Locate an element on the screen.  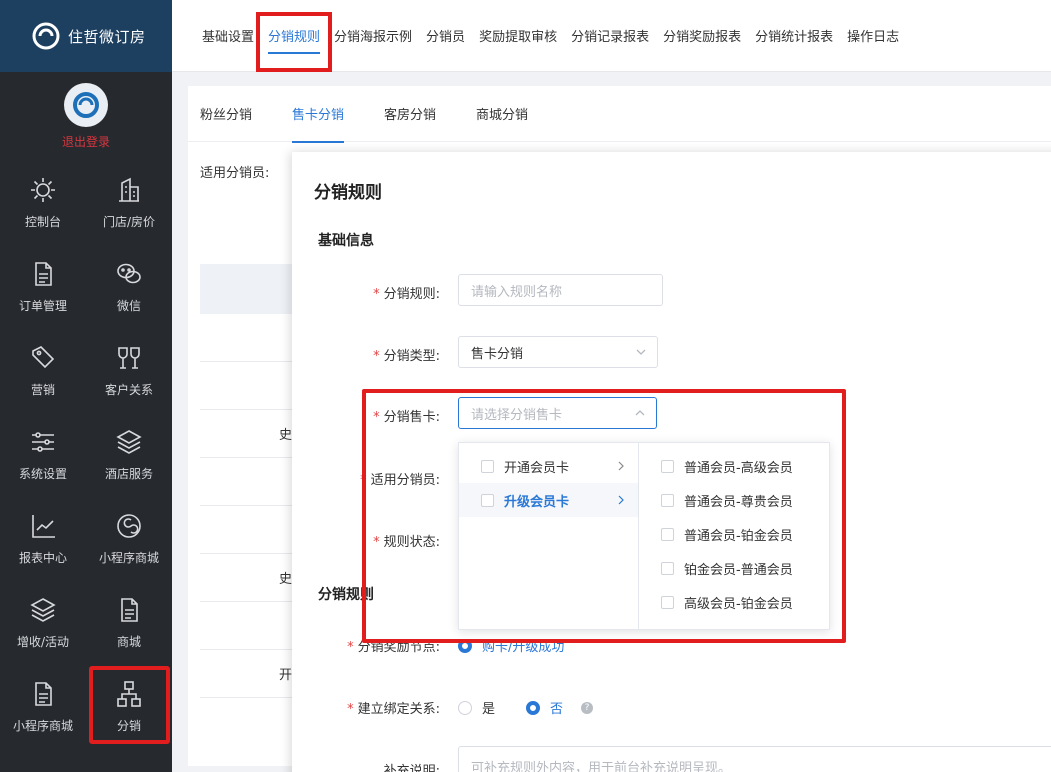
cascader-sub-option: 普通会员-尊贵会员 is located at coordinates (734, 500).